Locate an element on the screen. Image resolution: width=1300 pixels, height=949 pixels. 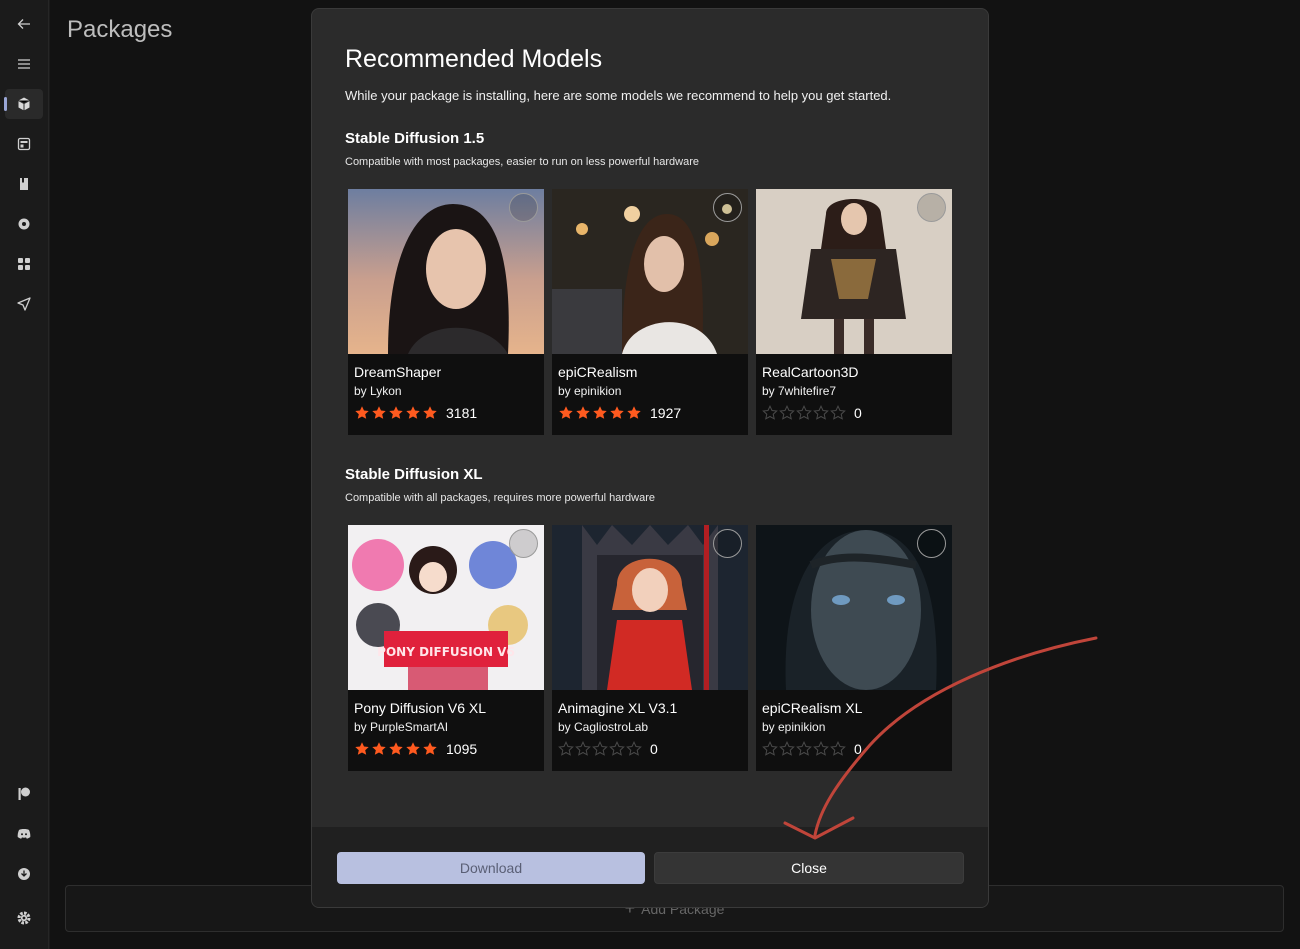
back-arrow-icon is located at coordinates (23, 24).